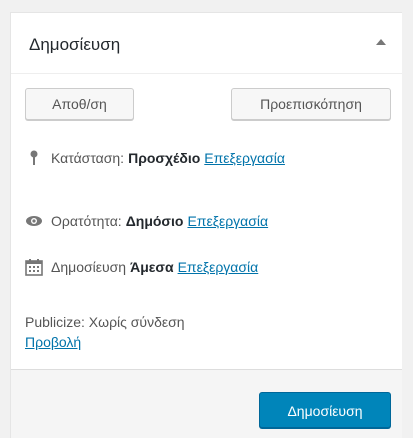 The height and width of the screenshot is (438, 413). What do you see at coordinates (218, 267) in the screenshot?
I see `edit-schedule-link: Επεξεργασία` at bounding box center [218, 267].